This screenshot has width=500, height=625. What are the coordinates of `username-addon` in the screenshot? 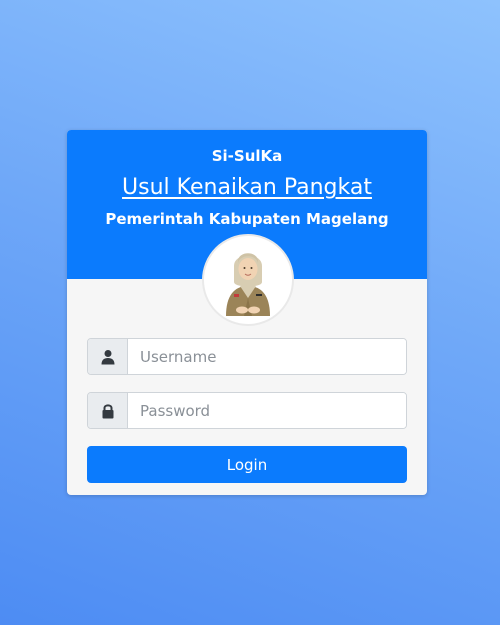 It's located at (108, 356).